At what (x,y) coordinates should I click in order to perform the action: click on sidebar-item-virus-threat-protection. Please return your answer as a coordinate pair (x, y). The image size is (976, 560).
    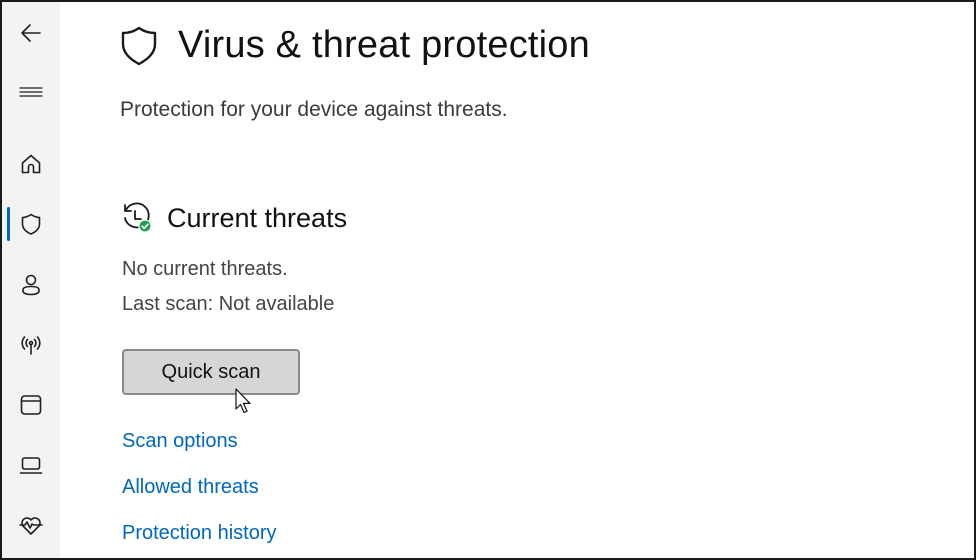
    Looking at the image, I should click on (31, 224).